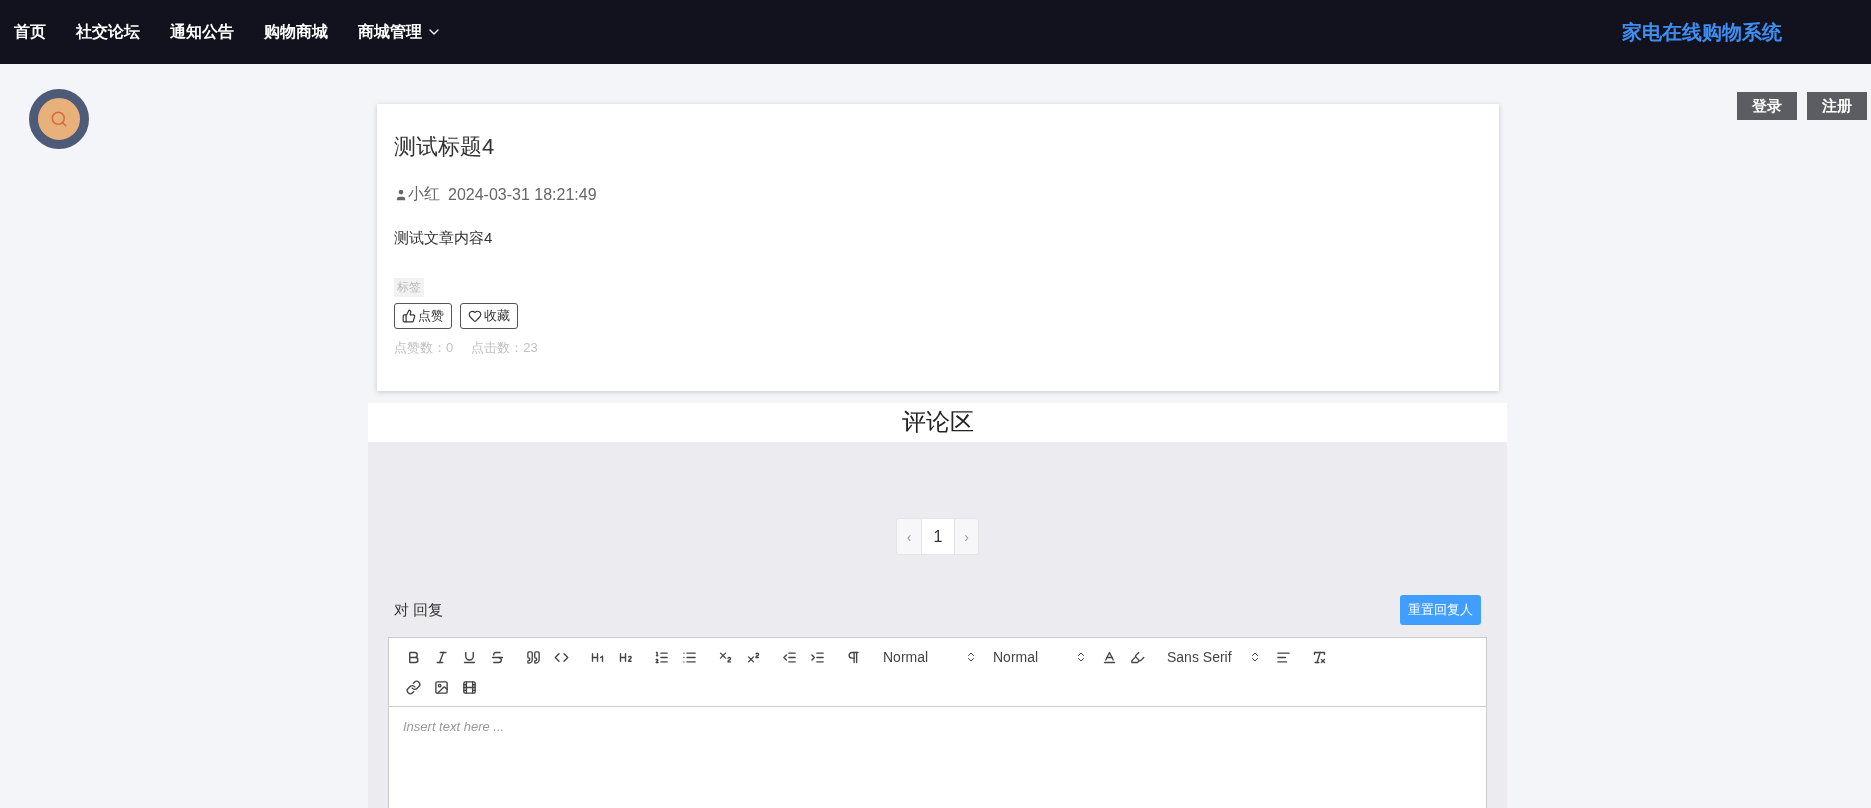 Image resolution: width=1871 pixels, height=808 pixels. Describe the element at coordinates (296, 32) in the screenshot. I see `nav-link: 购物商城` at that location.